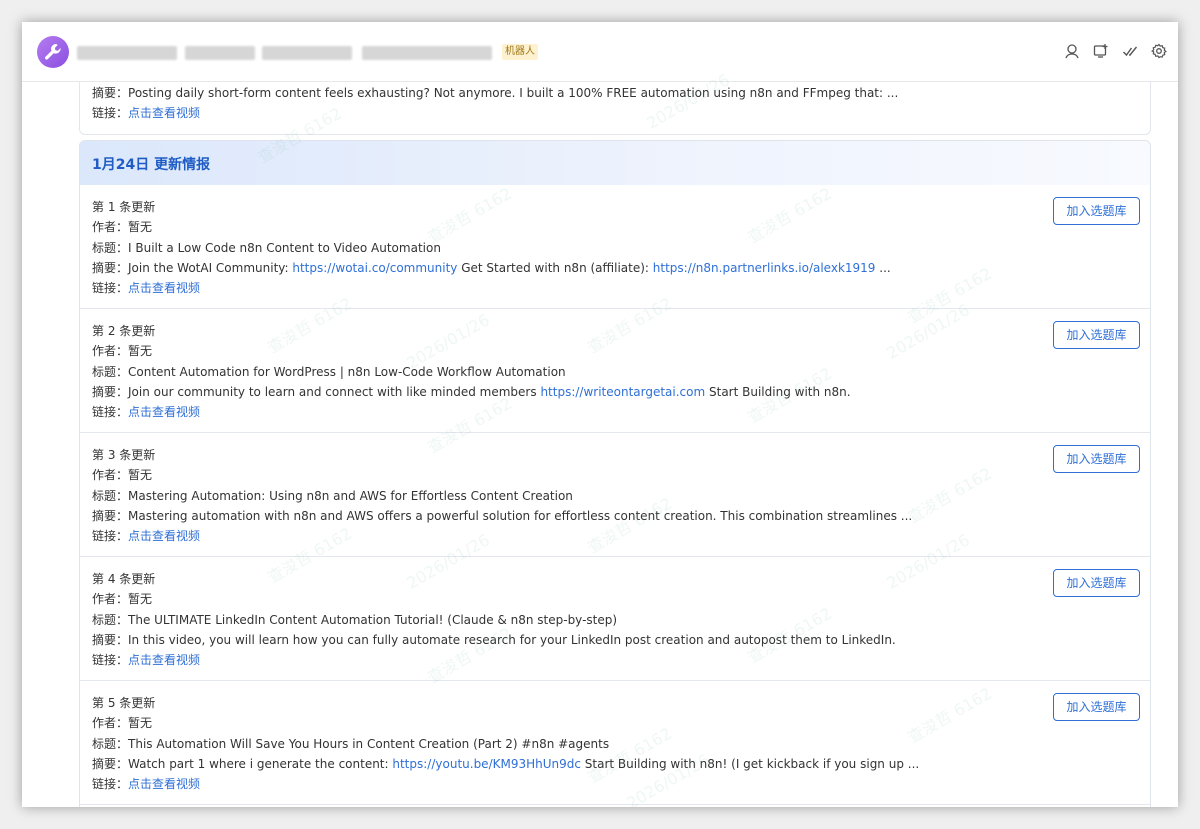  Describe the element at coordinates (124, 331) in the screenshot. I see `update-index: 第 2 条更新` at that location.